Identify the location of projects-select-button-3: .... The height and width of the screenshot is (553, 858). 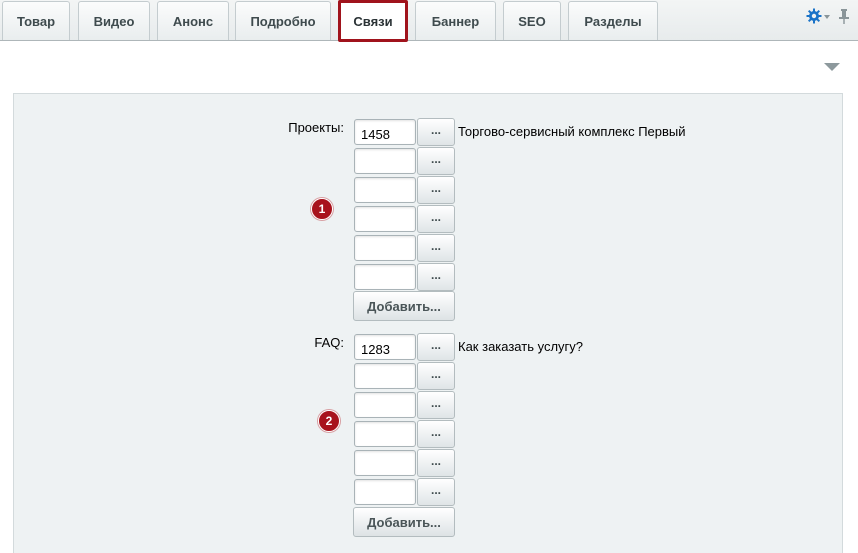
(436, 190).